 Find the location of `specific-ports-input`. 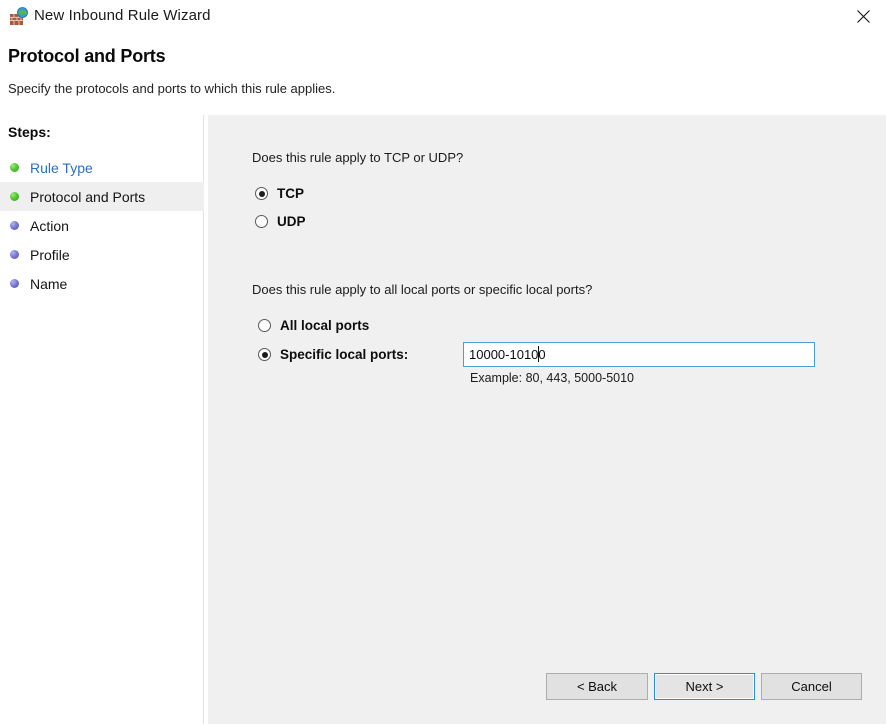

specific-ports-input is located at coordinates (639, 354).